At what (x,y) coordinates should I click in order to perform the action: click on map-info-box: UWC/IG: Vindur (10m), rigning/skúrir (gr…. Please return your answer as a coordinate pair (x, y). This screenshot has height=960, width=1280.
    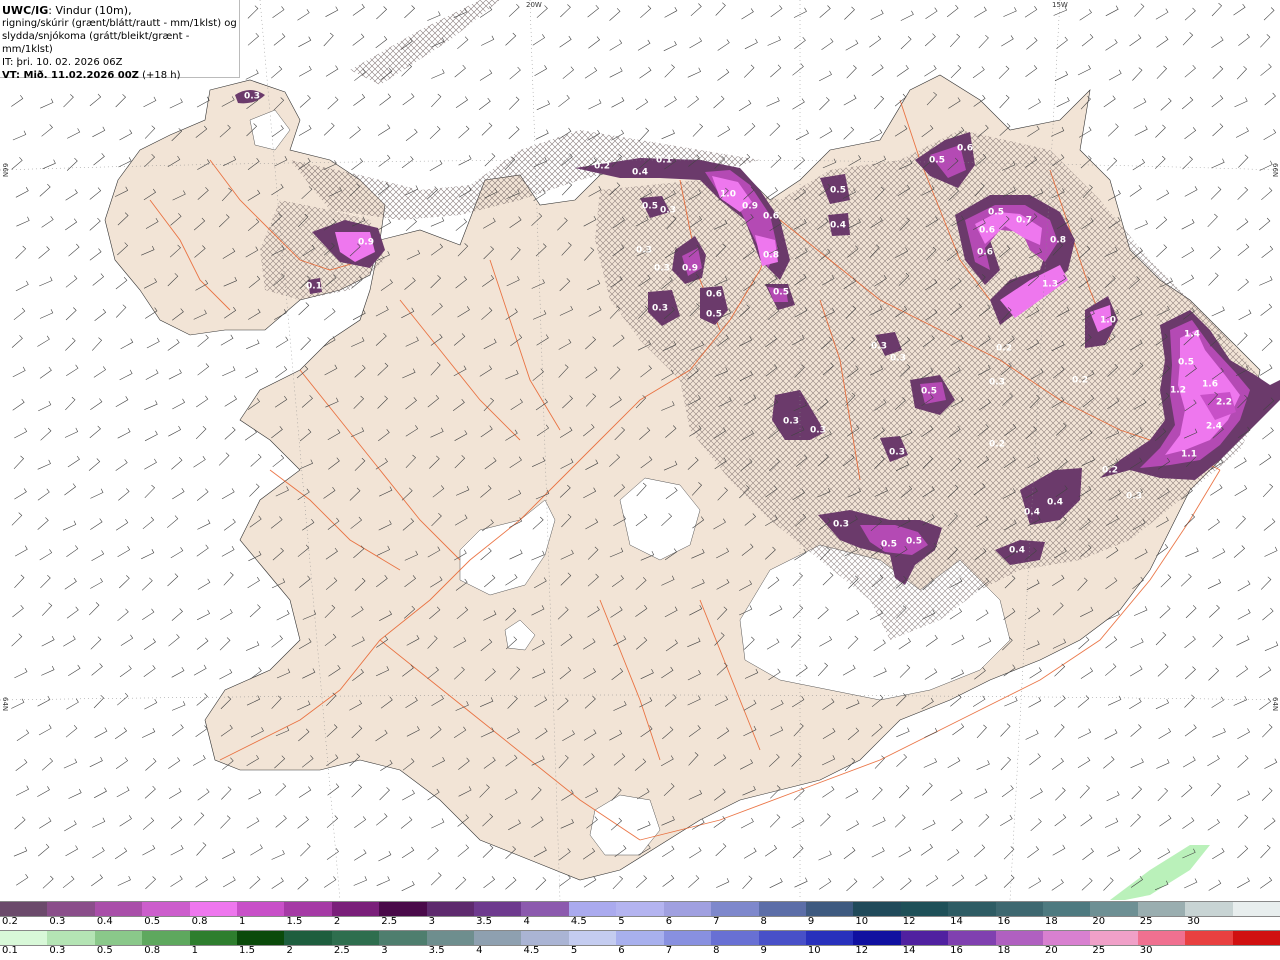
    Looking at the image, I should click on (120, 40).